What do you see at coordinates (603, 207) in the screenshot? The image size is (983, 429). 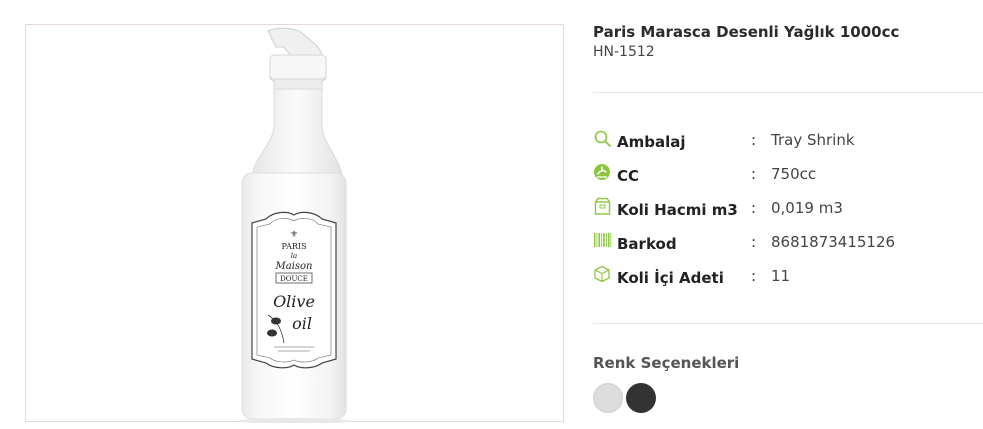 I see `box-icon` at bounding box center [603, 207].